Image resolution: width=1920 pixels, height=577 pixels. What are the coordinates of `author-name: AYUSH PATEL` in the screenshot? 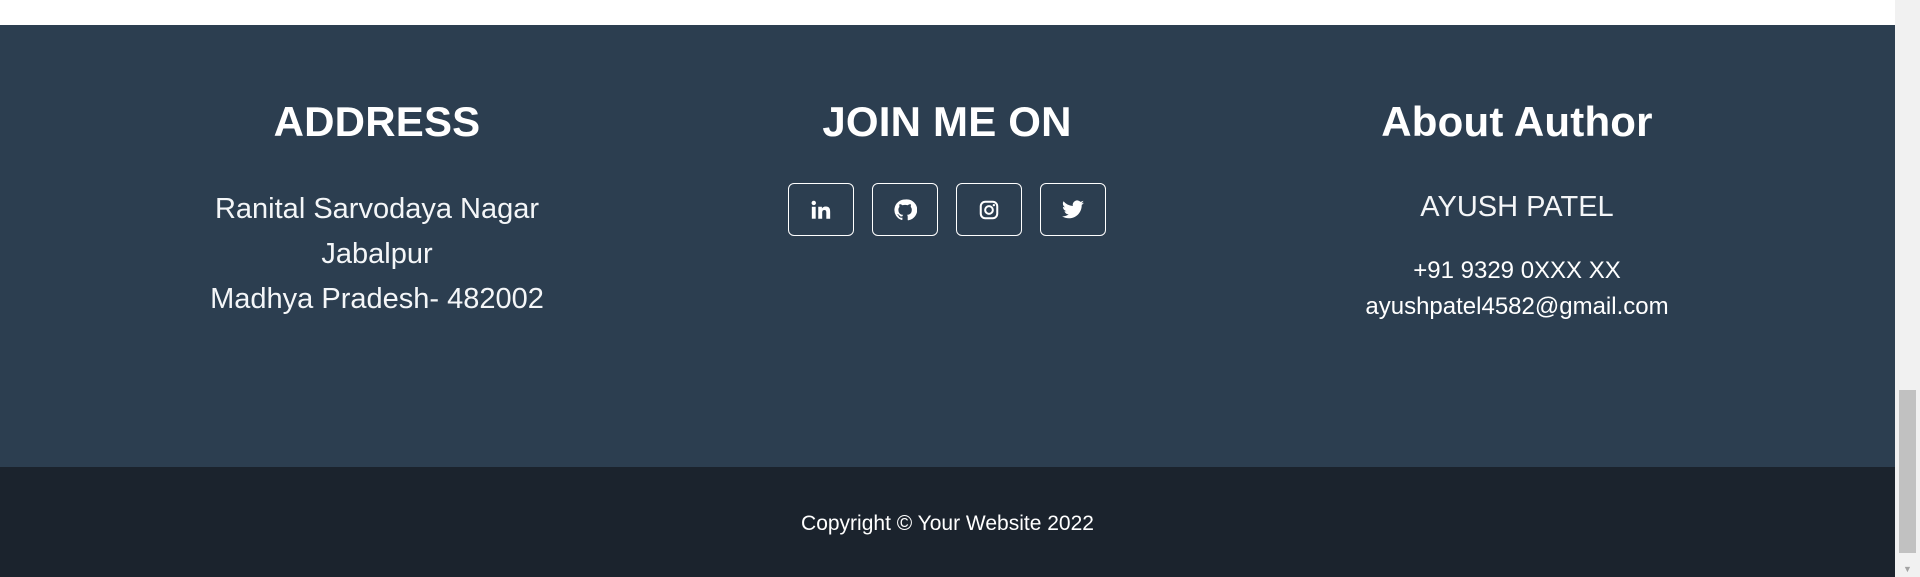 It's located at (1517, 207).